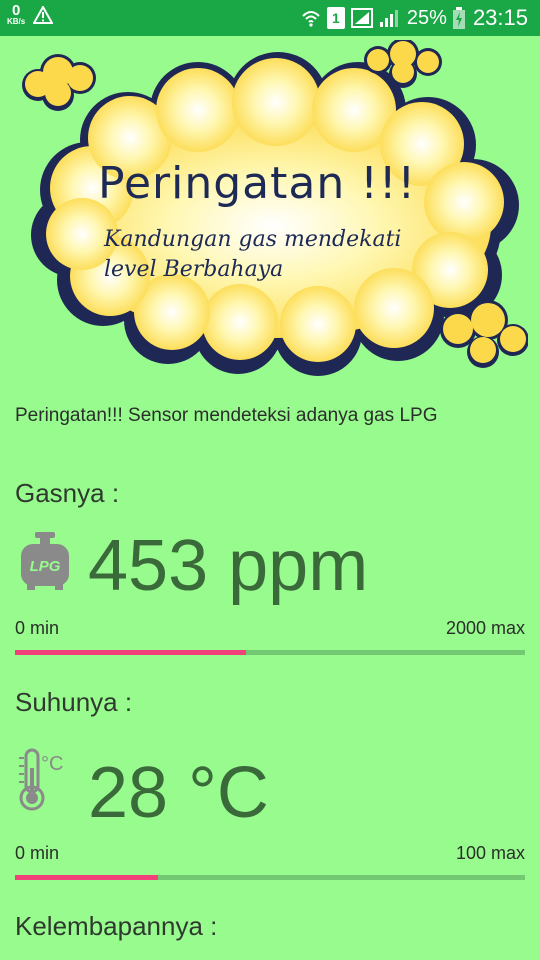 This screenshot has width=540, height=960. What do you see at coordinates (67, 493) in the screenshot?
I see `gas-label: Gasnya :` at bounding box center [67, 493].